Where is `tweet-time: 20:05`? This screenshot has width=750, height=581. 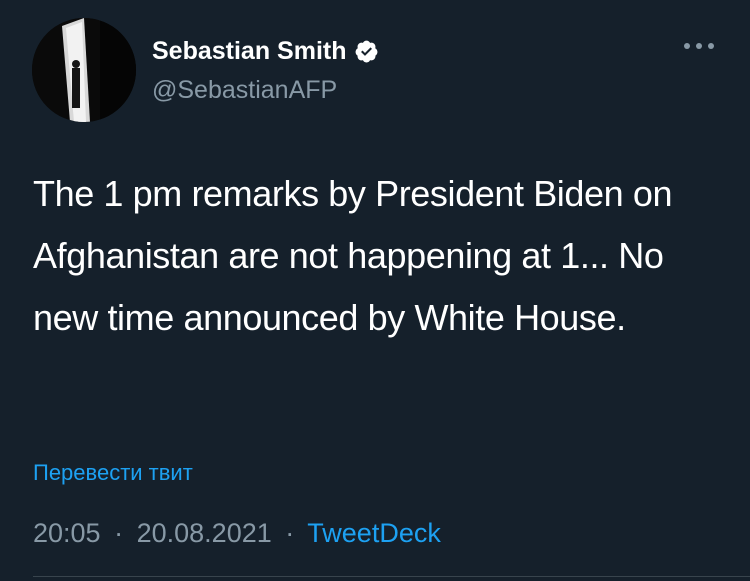
tweet-time: 20:05 is located at coordinates (67, 533).